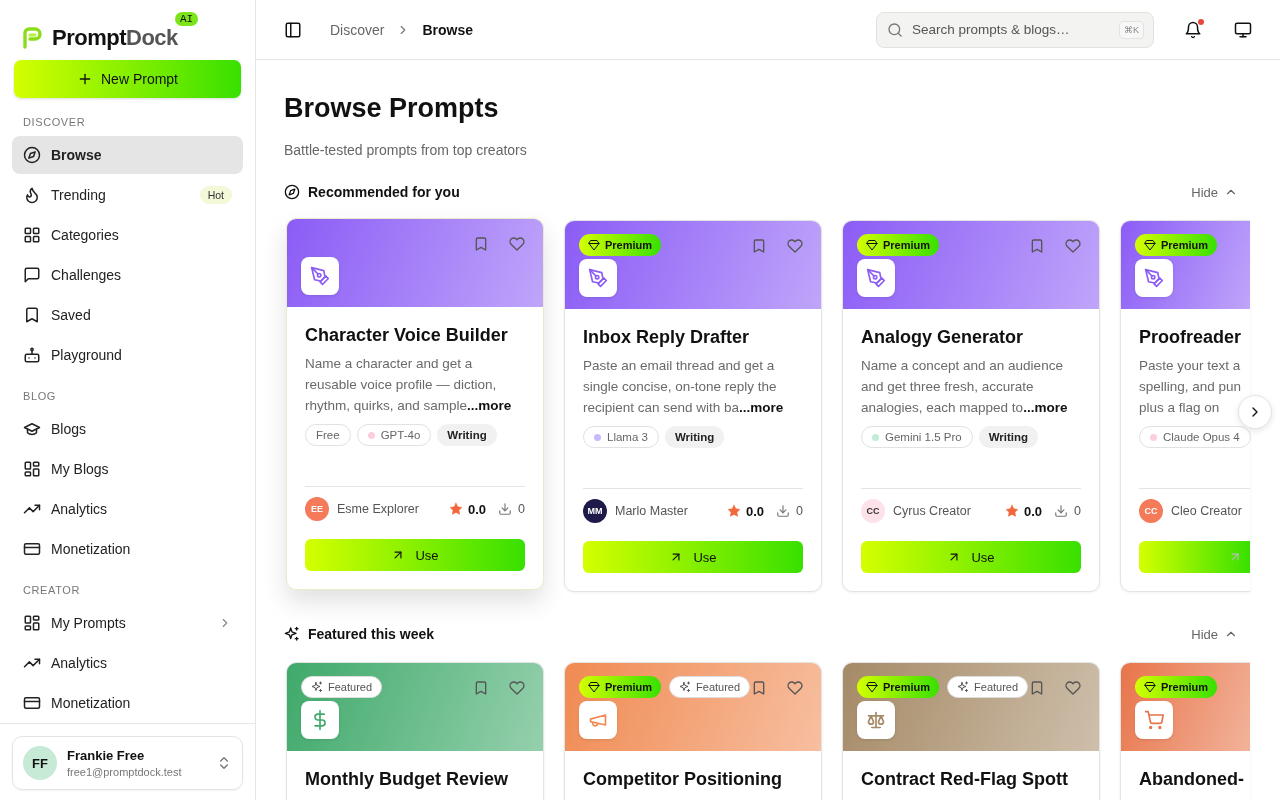  What do you see at coordinates (378, 509) in the screenshot?
I see `author-name: Esme Explorer` at bounding box center [378, 509].